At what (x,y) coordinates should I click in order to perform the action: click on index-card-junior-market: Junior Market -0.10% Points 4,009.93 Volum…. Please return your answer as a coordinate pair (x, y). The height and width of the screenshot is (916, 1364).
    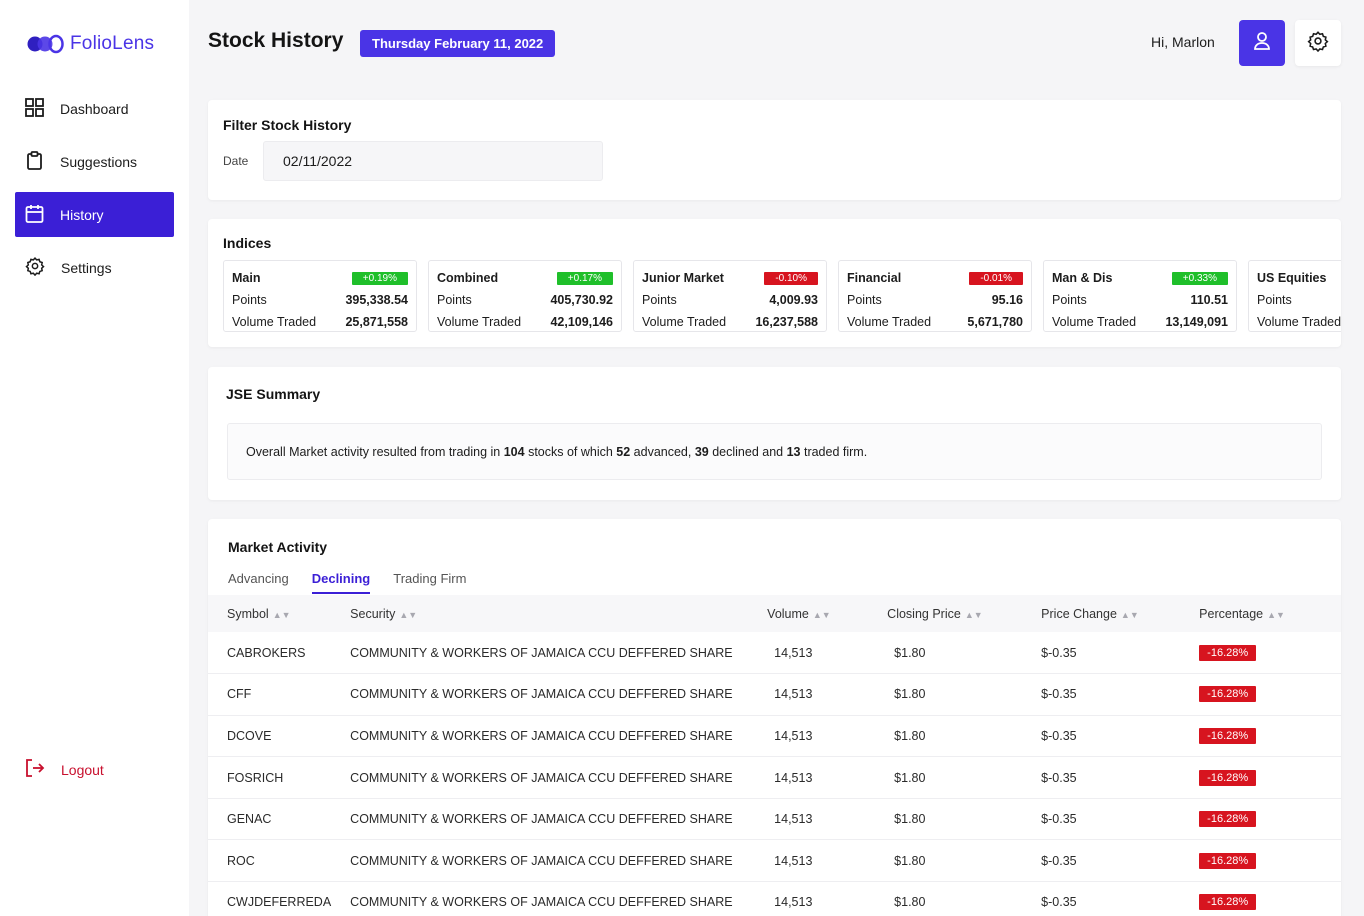
    Looking at the image, I should click on (730, 296).